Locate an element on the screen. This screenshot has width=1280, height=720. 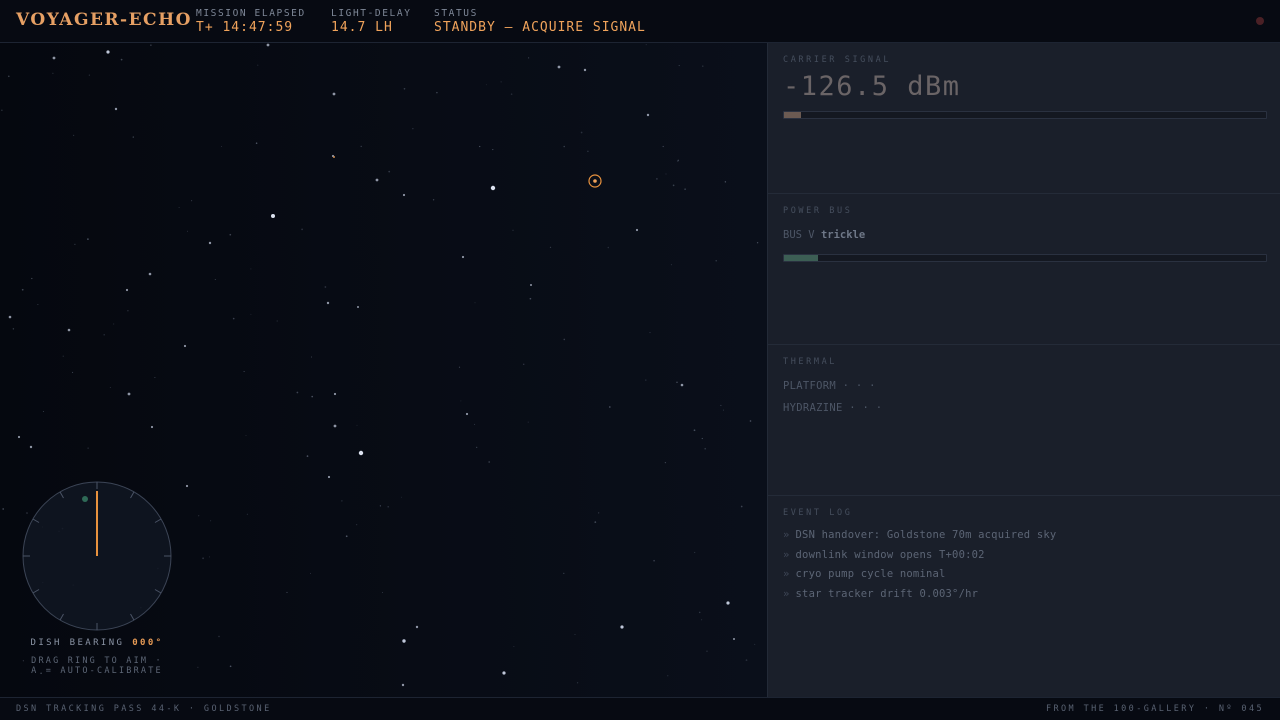
power-bus-meter is located at coordinates (1025, 258).